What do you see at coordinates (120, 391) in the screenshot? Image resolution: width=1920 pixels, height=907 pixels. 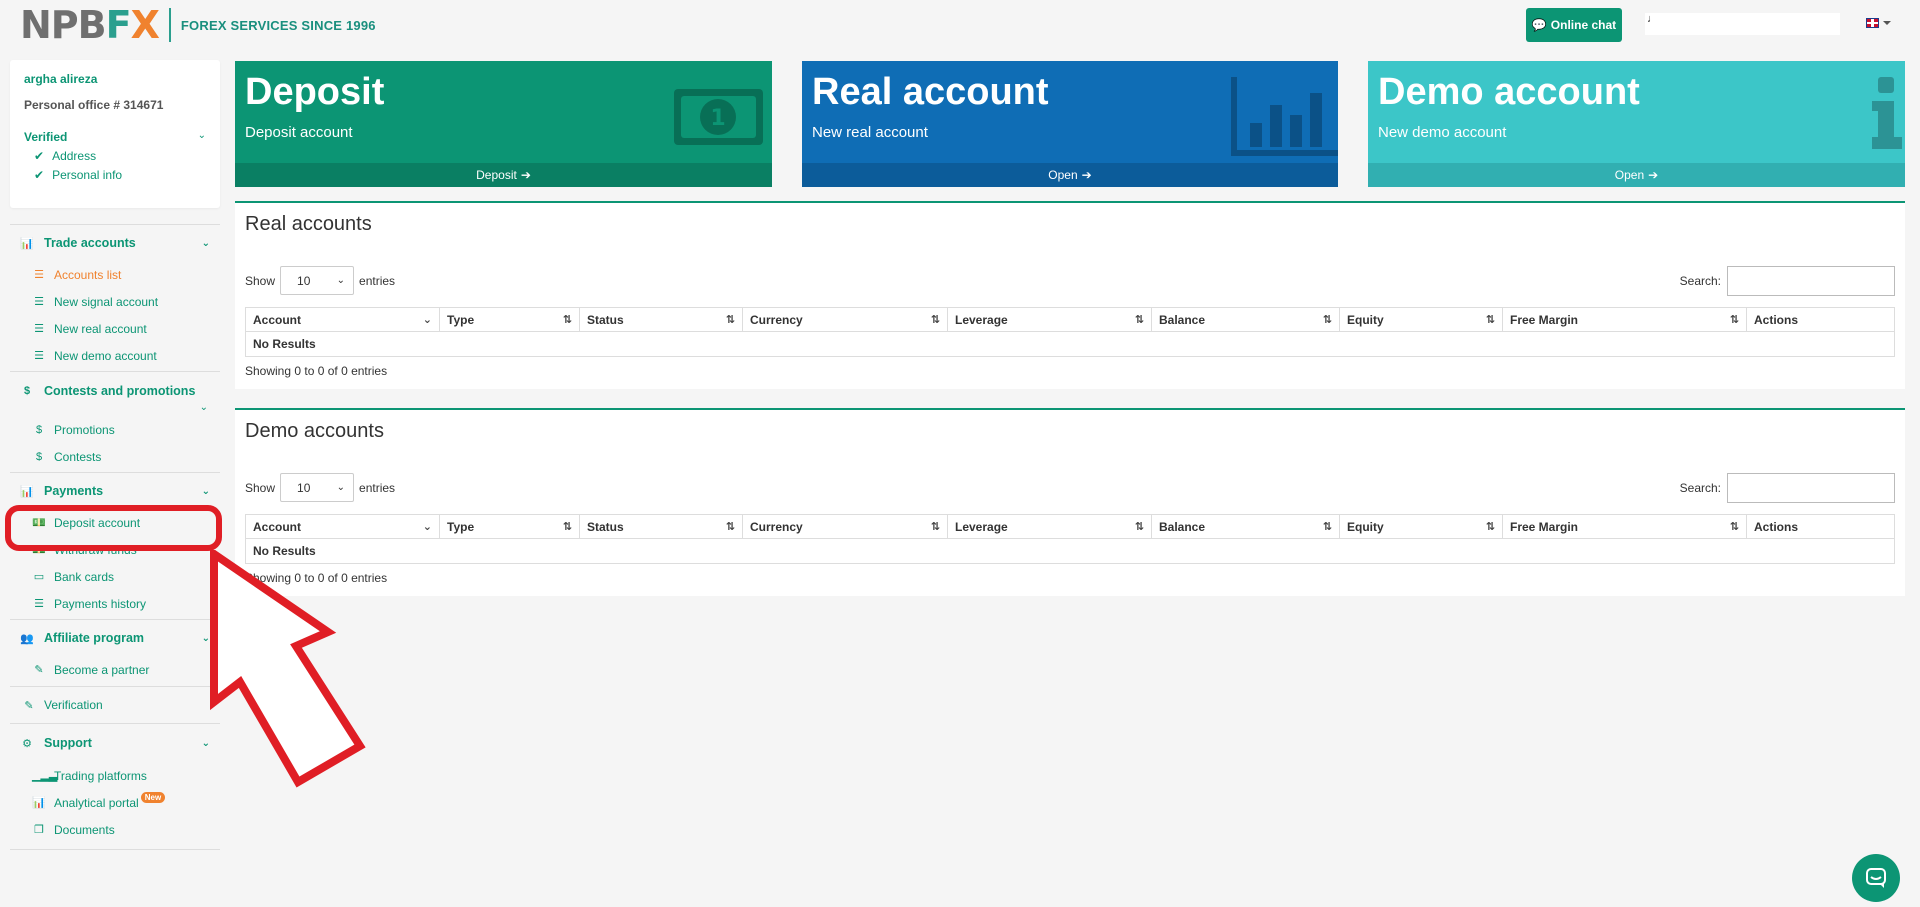 I see `nav-head-label: Contests and promotions` at bounding box center [120, 391].